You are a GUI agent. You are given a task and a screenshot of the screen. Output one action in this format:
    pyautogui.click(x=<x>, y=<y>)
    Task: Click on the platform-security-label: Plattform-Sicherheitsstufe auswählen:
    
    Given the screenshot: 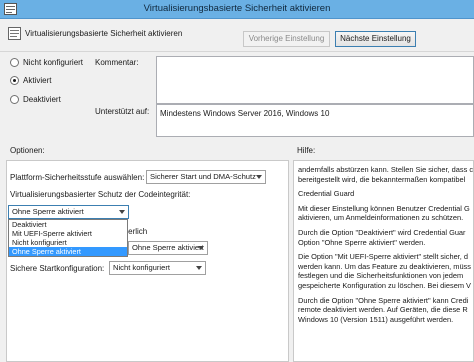 What is the action you would take?
    pyautogui.click(x=77, y=177)
    